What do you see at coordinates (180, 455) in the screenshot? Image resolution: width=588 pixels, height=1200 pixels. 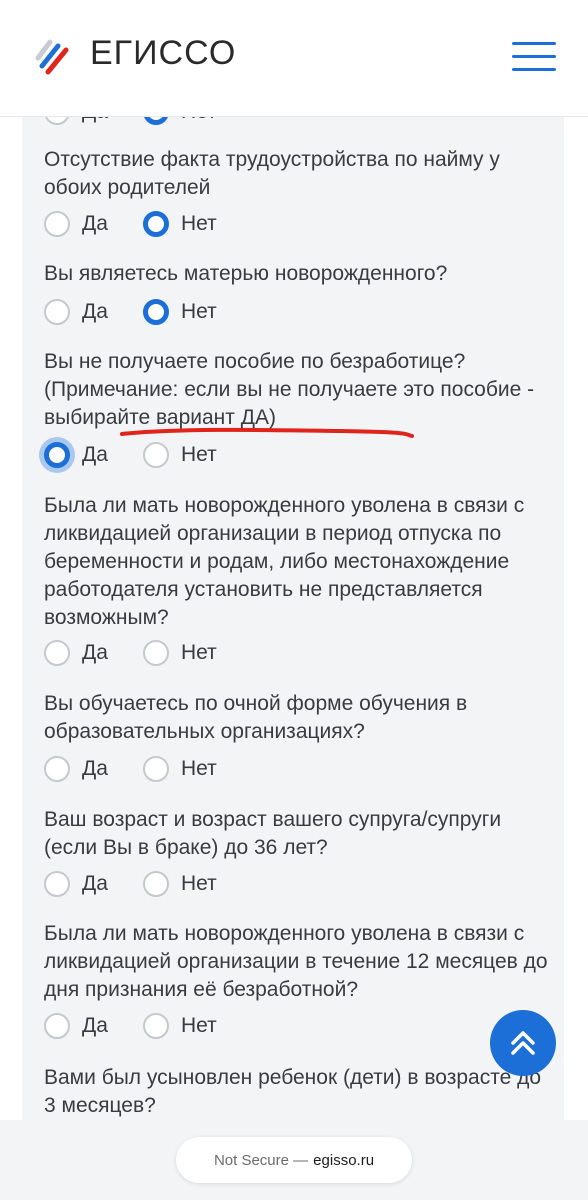 I see `q3-option-no: Нет` at bounding box center [180, 455].